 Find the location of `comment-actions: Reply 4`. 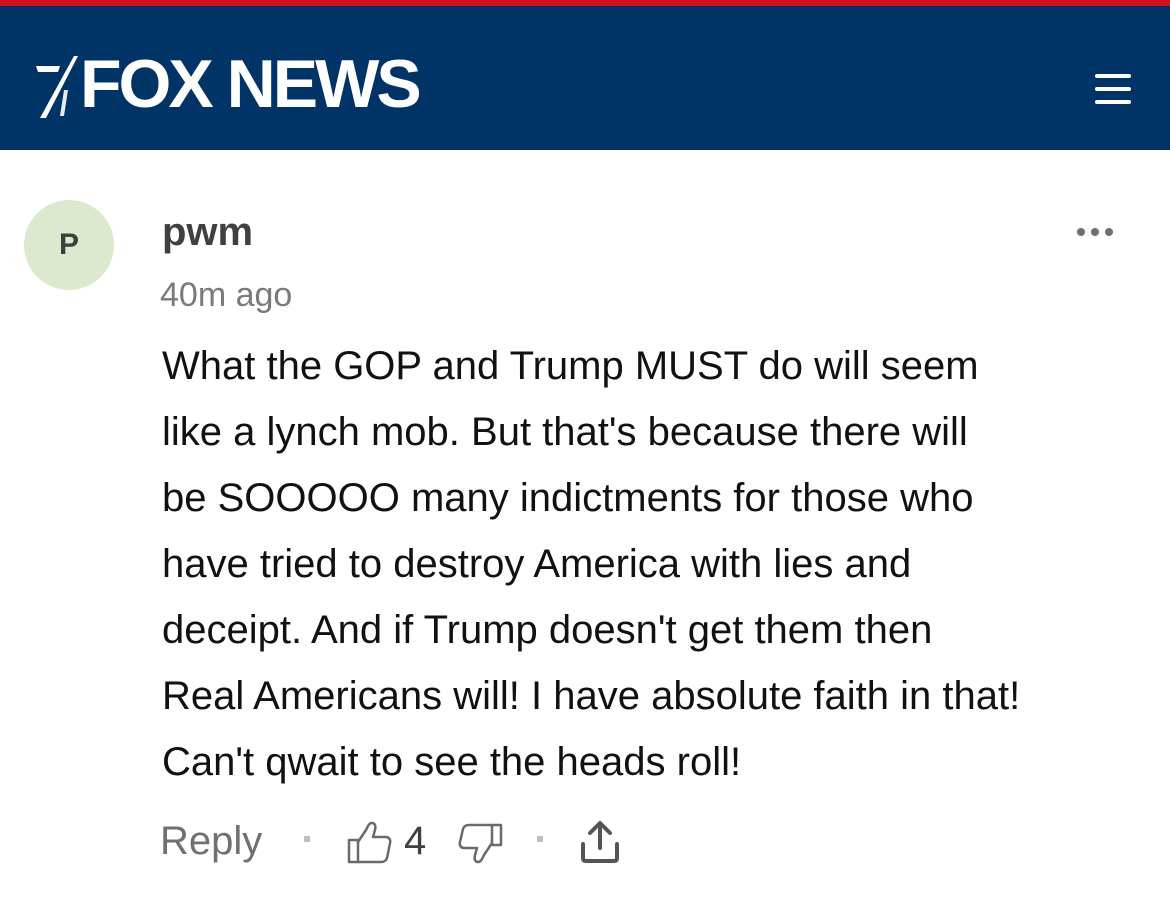

comment-actions: Reply 4 is located at coordinates (460, 842).